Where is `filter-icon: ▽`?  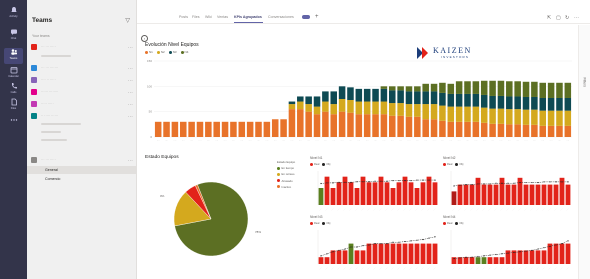
filter-icon: ▽ is located at coordinates (127, 20).